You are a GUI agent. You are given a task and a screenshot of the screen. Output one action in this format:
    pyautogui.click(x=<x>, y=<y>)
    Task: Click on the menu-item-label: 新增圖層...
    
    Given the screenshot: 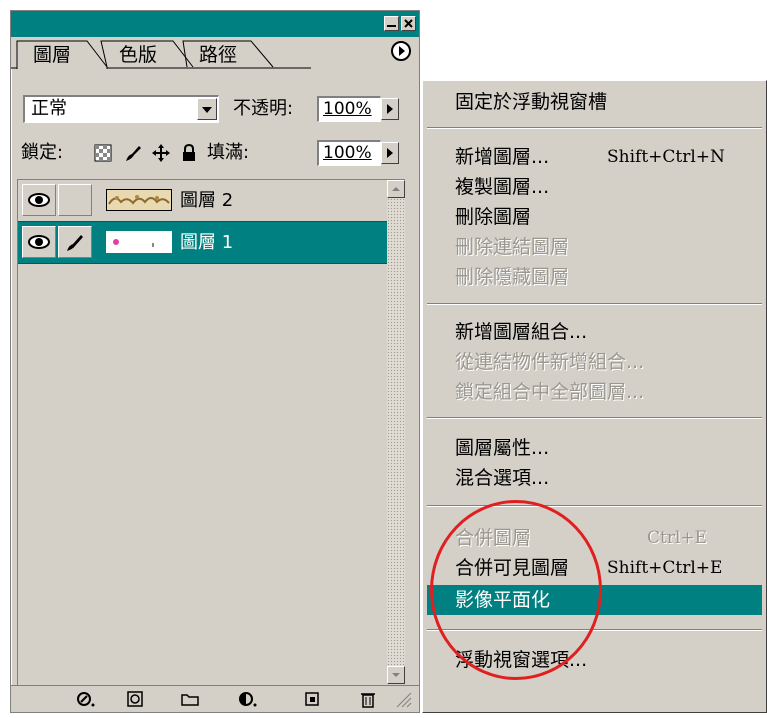 What is the action you would take?
    pyautogui.click(x=502, y=157)
    